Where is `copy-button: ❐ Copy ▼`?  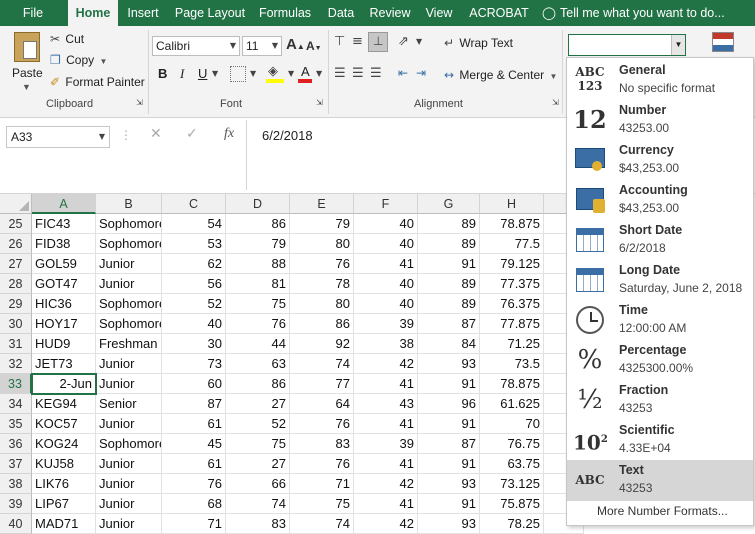 copy-button: ❐ Copy ▼ is located at coordinates (78, 60).